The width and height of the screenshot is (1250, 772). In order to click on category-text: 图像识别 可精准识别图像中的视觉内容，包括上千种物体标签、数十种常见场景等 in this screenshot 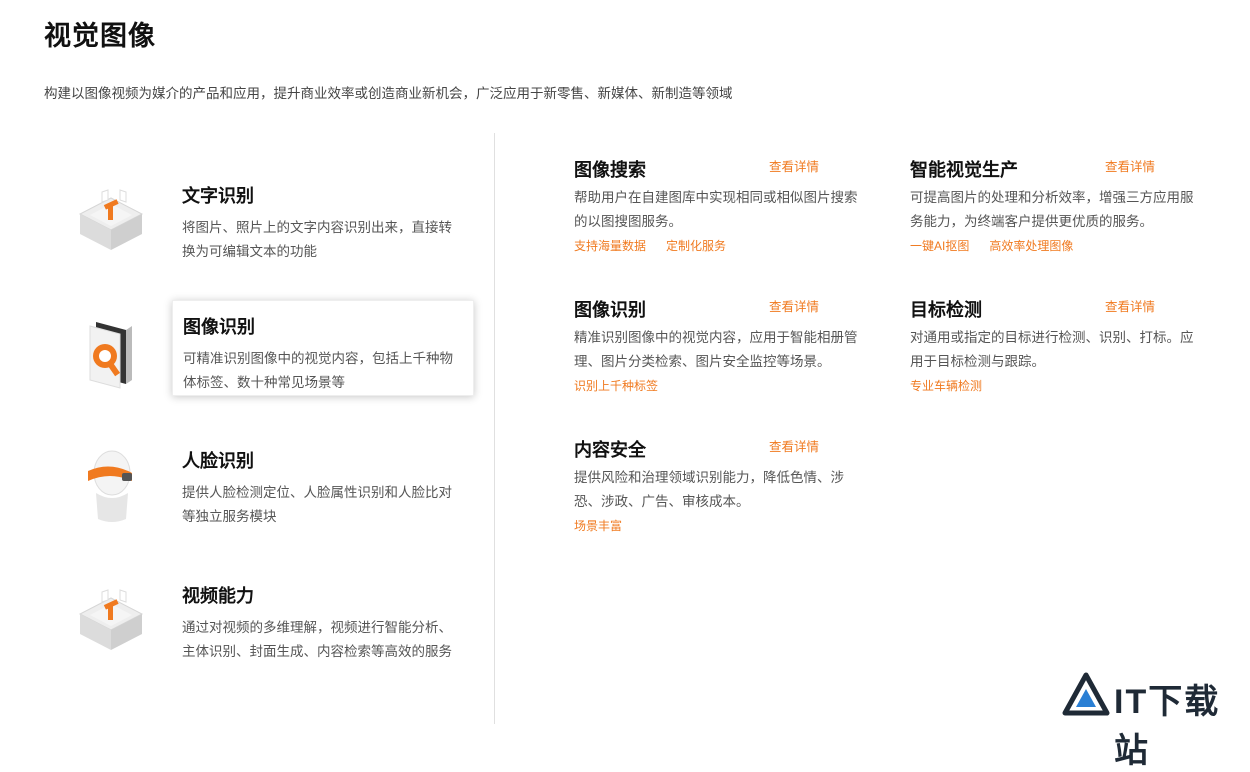, I will do `click(323, 348)`.